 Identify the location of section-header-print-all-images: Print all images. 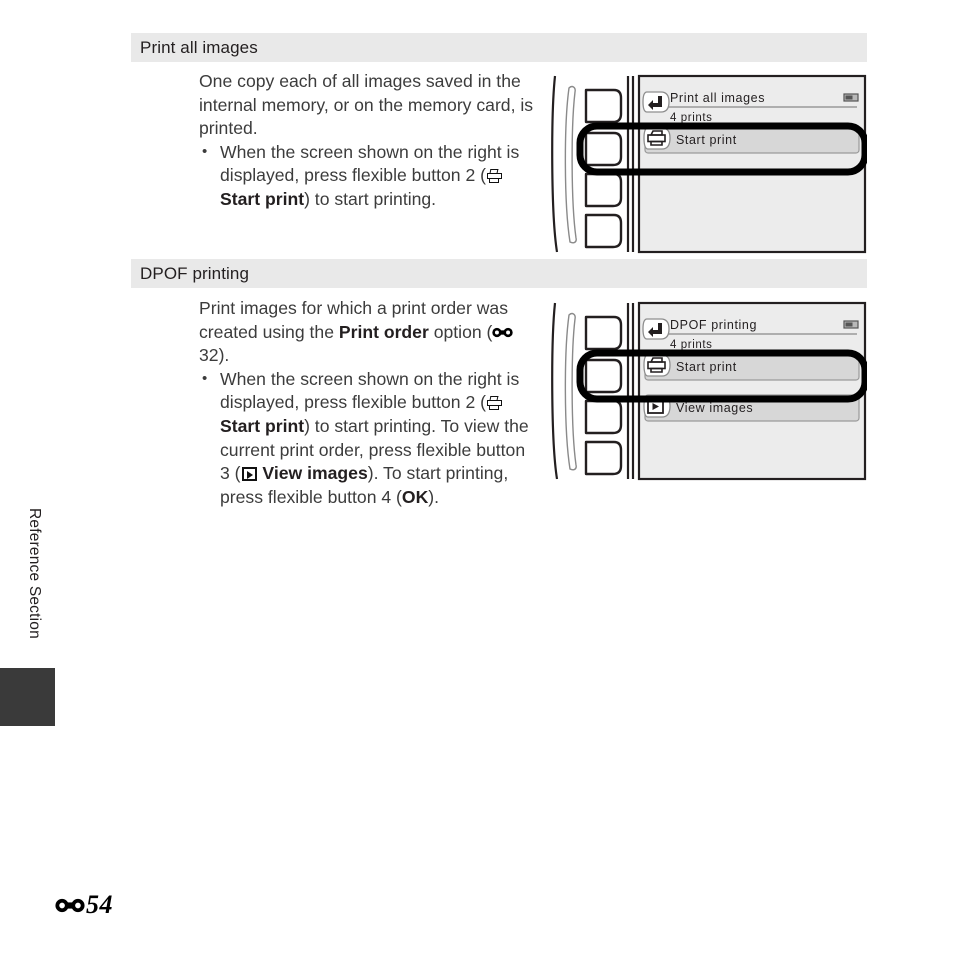
(499, 47).